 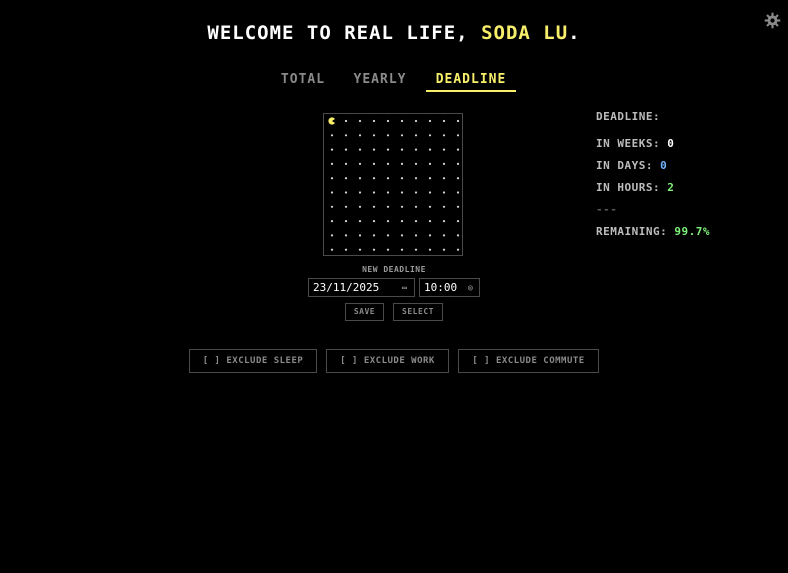 I want to click on remaining-stat: REMAINING: 99.7%, so click(x=653, y=231).